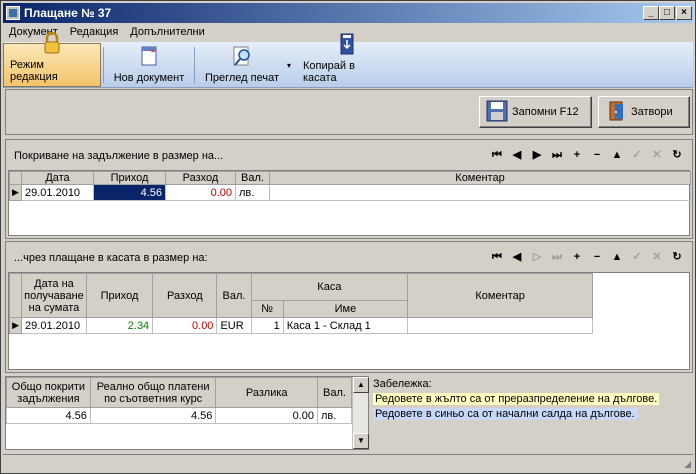  What do you see at coordinates (15, 295) in the screenshot?
I see `row-indicator-header` at bounding box center [15, 295].